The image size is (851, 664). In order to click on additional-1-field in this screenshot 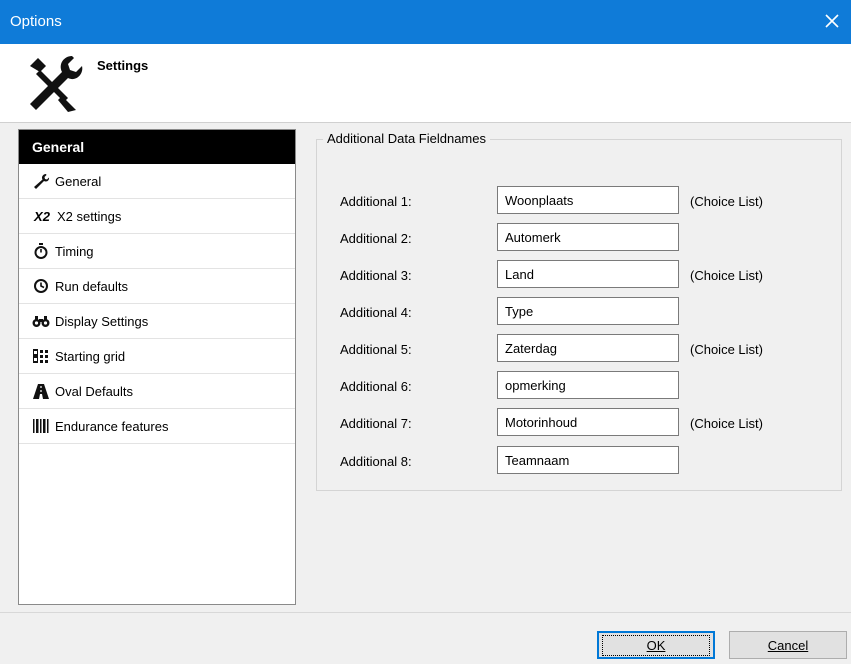, I will do `click(588, 200)`.